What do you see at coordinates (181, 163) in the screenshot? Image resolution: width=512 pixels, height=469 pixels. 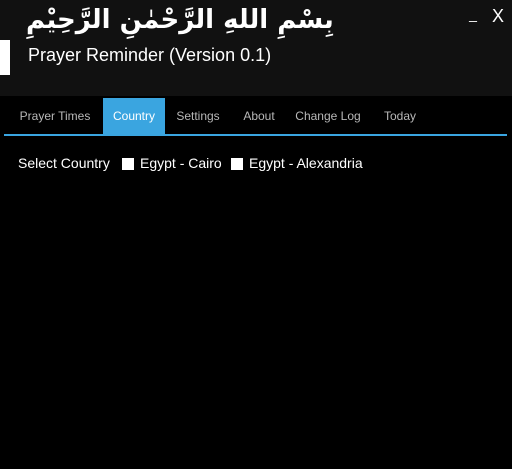 I see `option-label-egypt-cairo: Egypt - Cairo` at bounding box center [181, 163].